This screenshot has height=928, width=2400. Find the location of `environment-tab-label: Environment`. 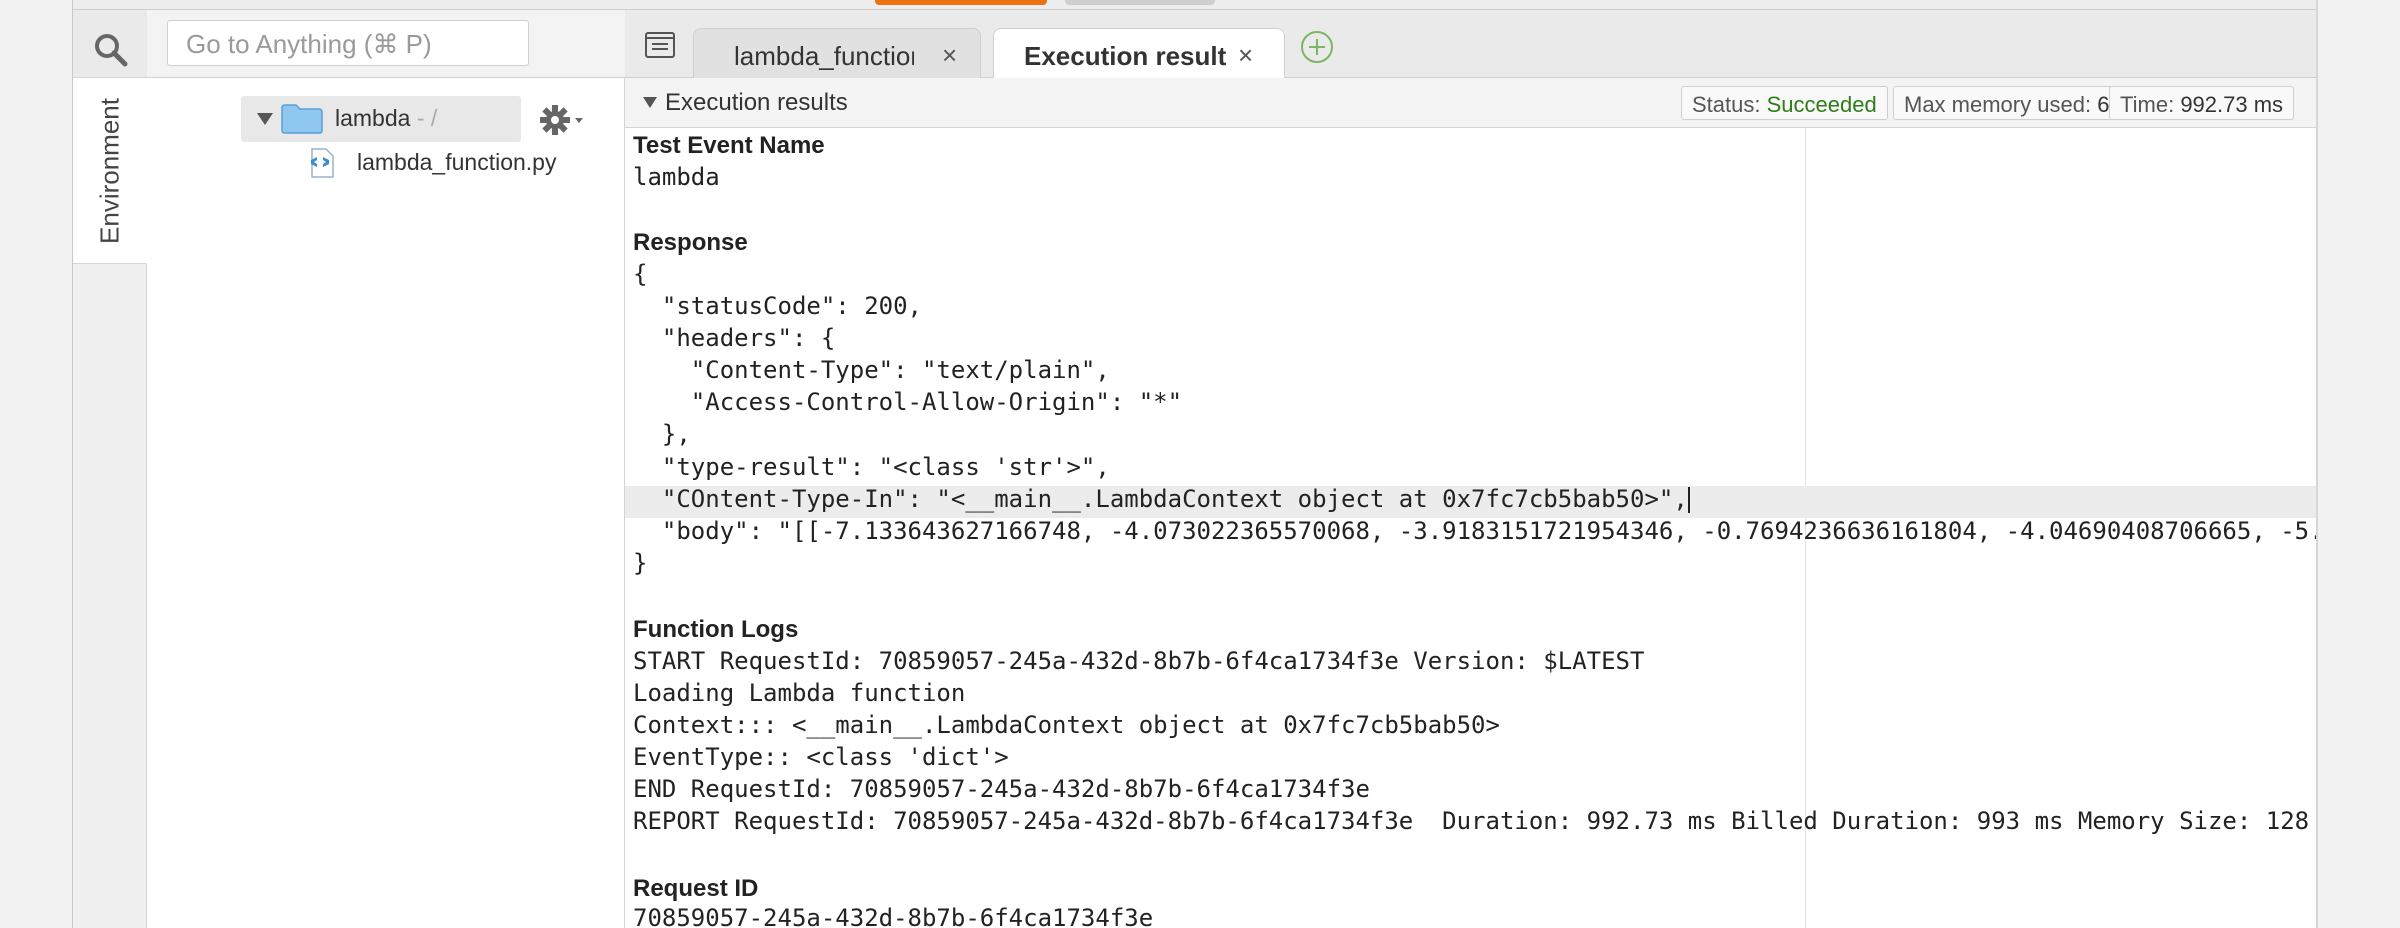

environment-tab-label: Environment is located at coordinates (109, 170).